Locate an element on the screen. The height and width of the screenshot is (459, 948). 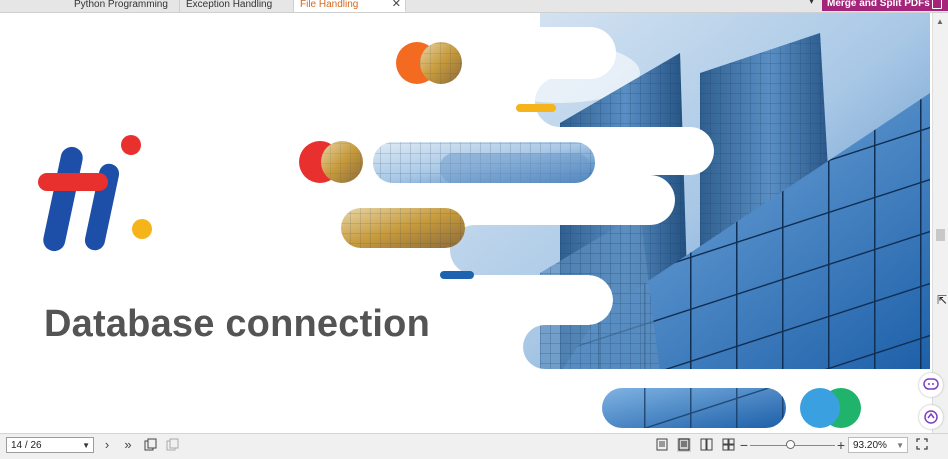
merge-button-label: Merge and Split PDFs is located at coordinates (878, 4).